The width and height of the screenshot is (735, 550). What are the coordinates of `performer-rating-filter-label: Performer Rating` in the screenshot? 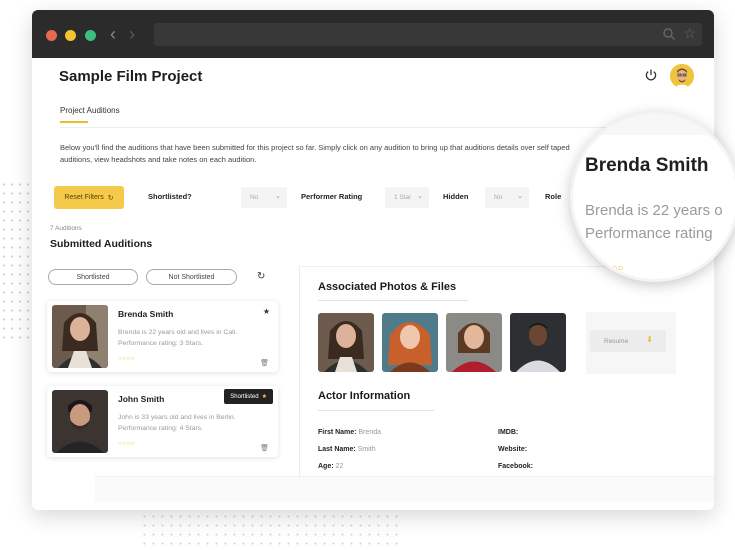 It's located at (332, 196).